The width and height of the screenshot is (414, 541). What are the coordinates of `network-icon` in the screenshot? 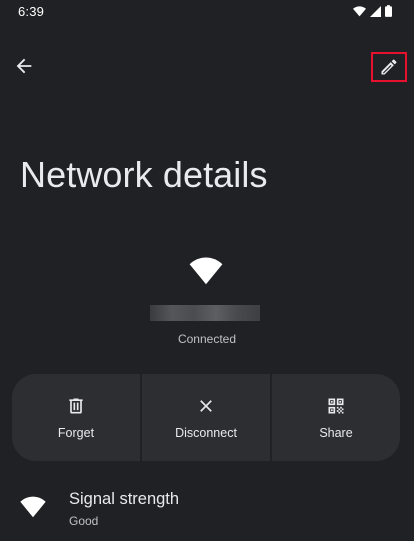 It's located at (206, 271).